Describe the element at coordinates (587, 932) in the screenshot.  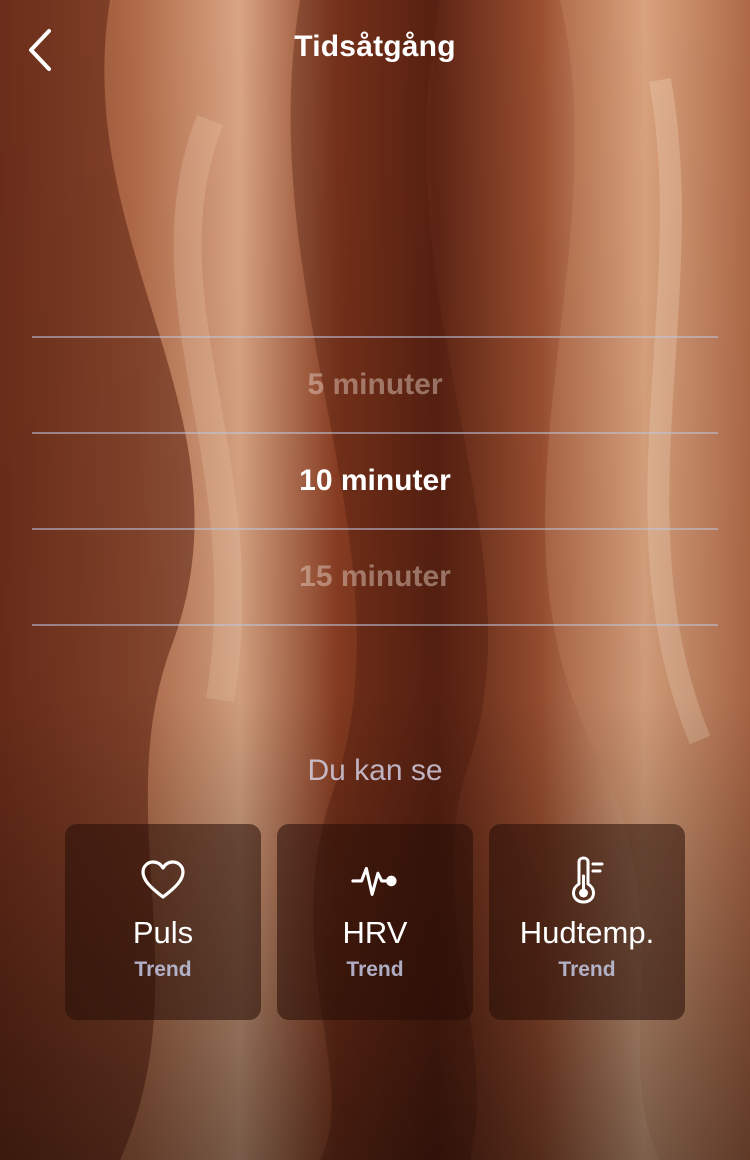
I see `metric-title: Hudtemp.` at that location.